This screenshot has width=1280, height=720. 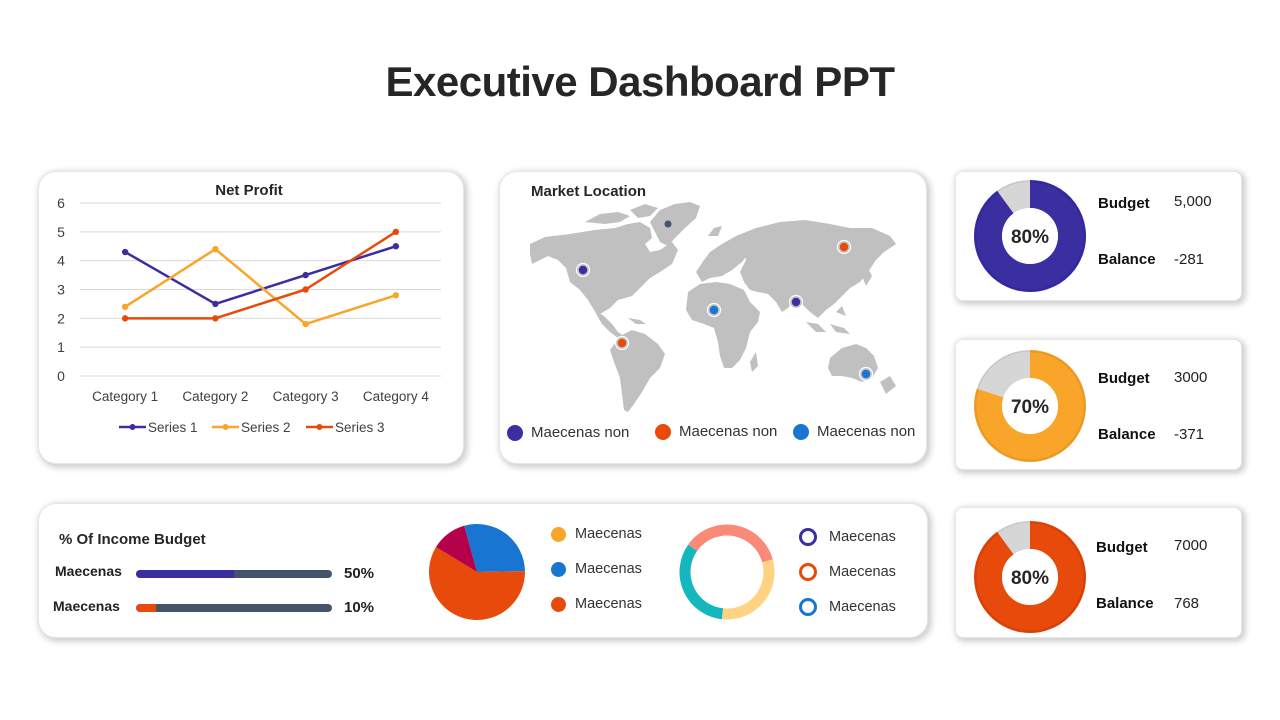 I want to click on legend-item: Series 1, so click(x=158, y=427).